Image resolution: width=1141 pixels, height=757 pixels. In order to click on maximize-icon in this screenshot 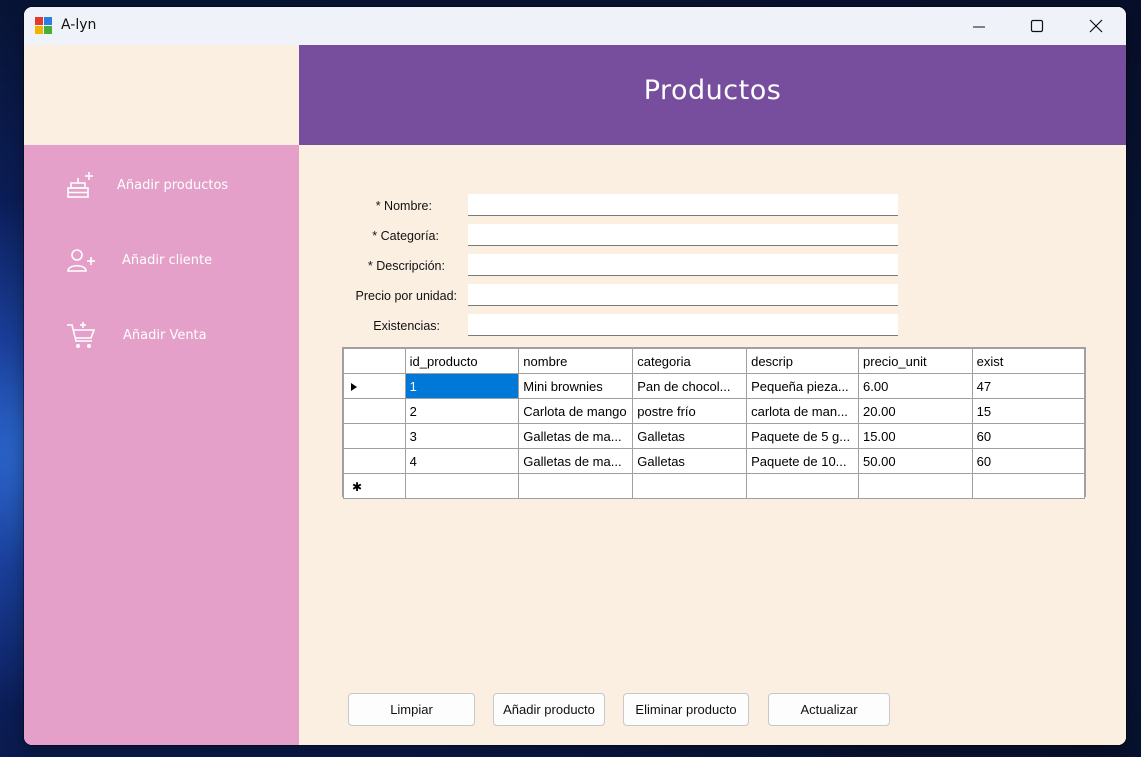, I will do `click(1037, 26)`.